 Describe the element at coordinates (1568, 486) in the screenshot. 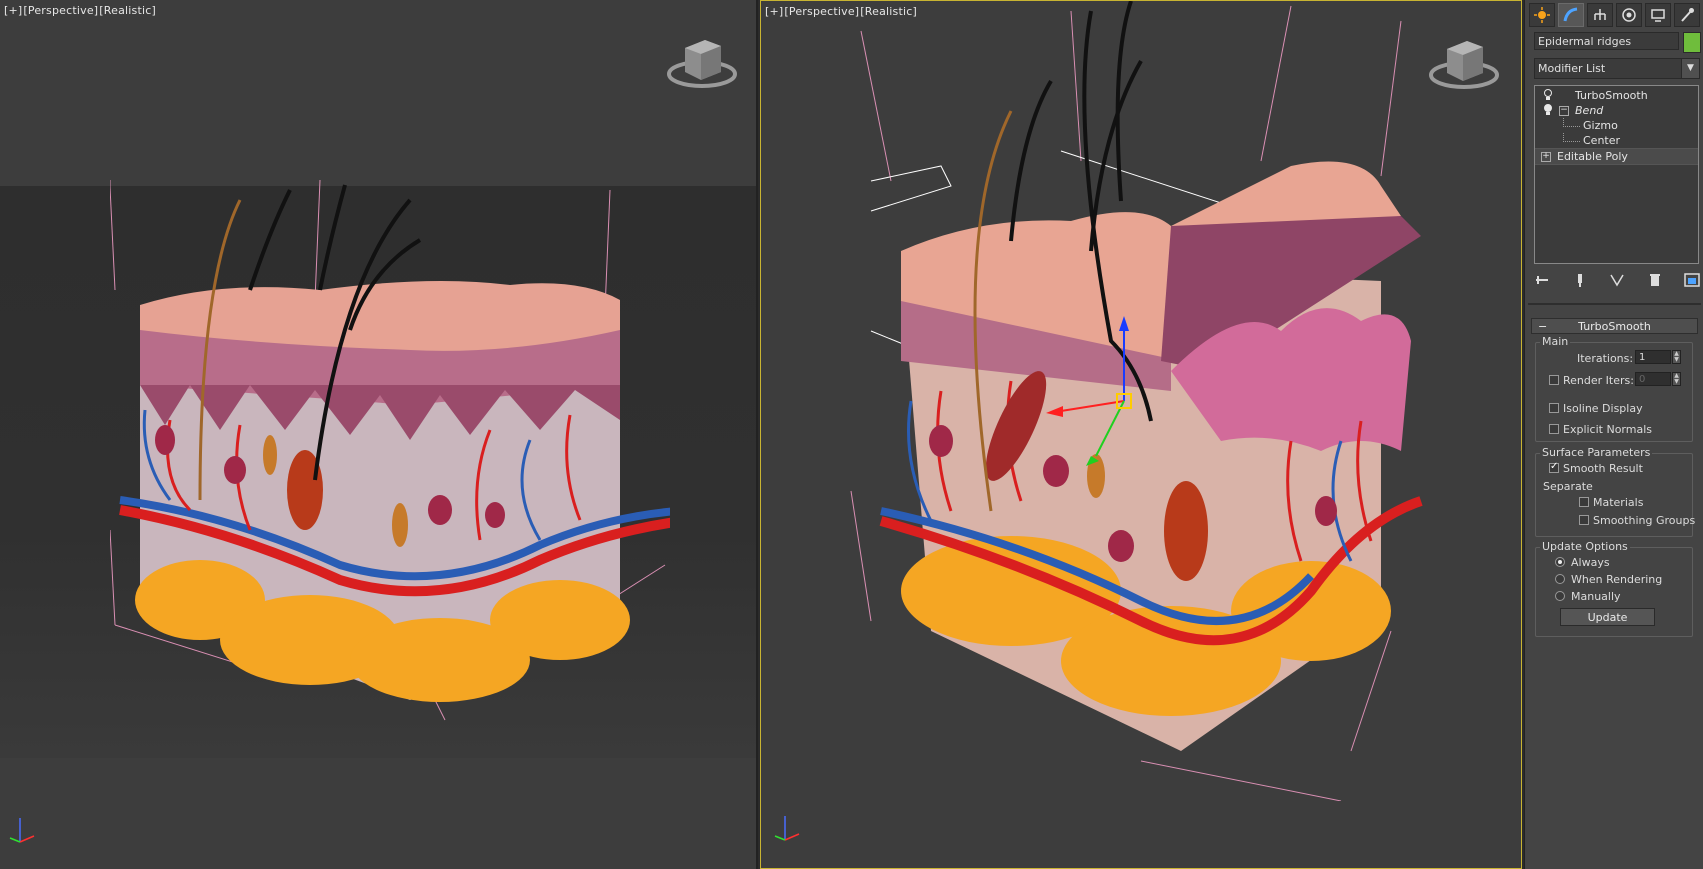

I see `separate-label: Separate` at that location.